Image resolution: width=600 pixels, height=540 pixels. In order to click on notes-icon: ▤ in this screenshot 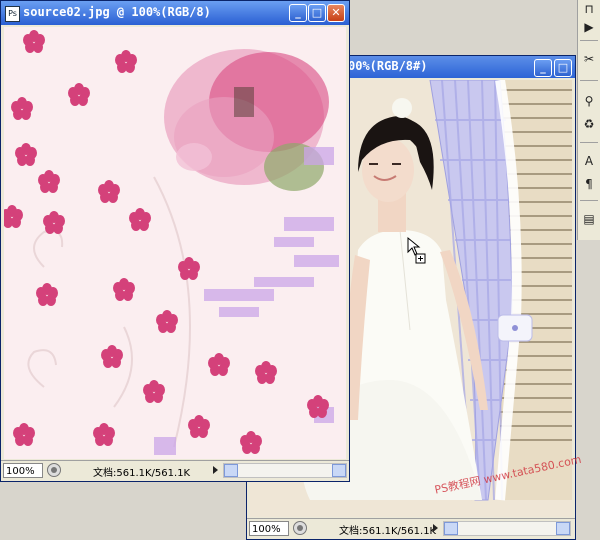, I will do `click(589, 219)`.